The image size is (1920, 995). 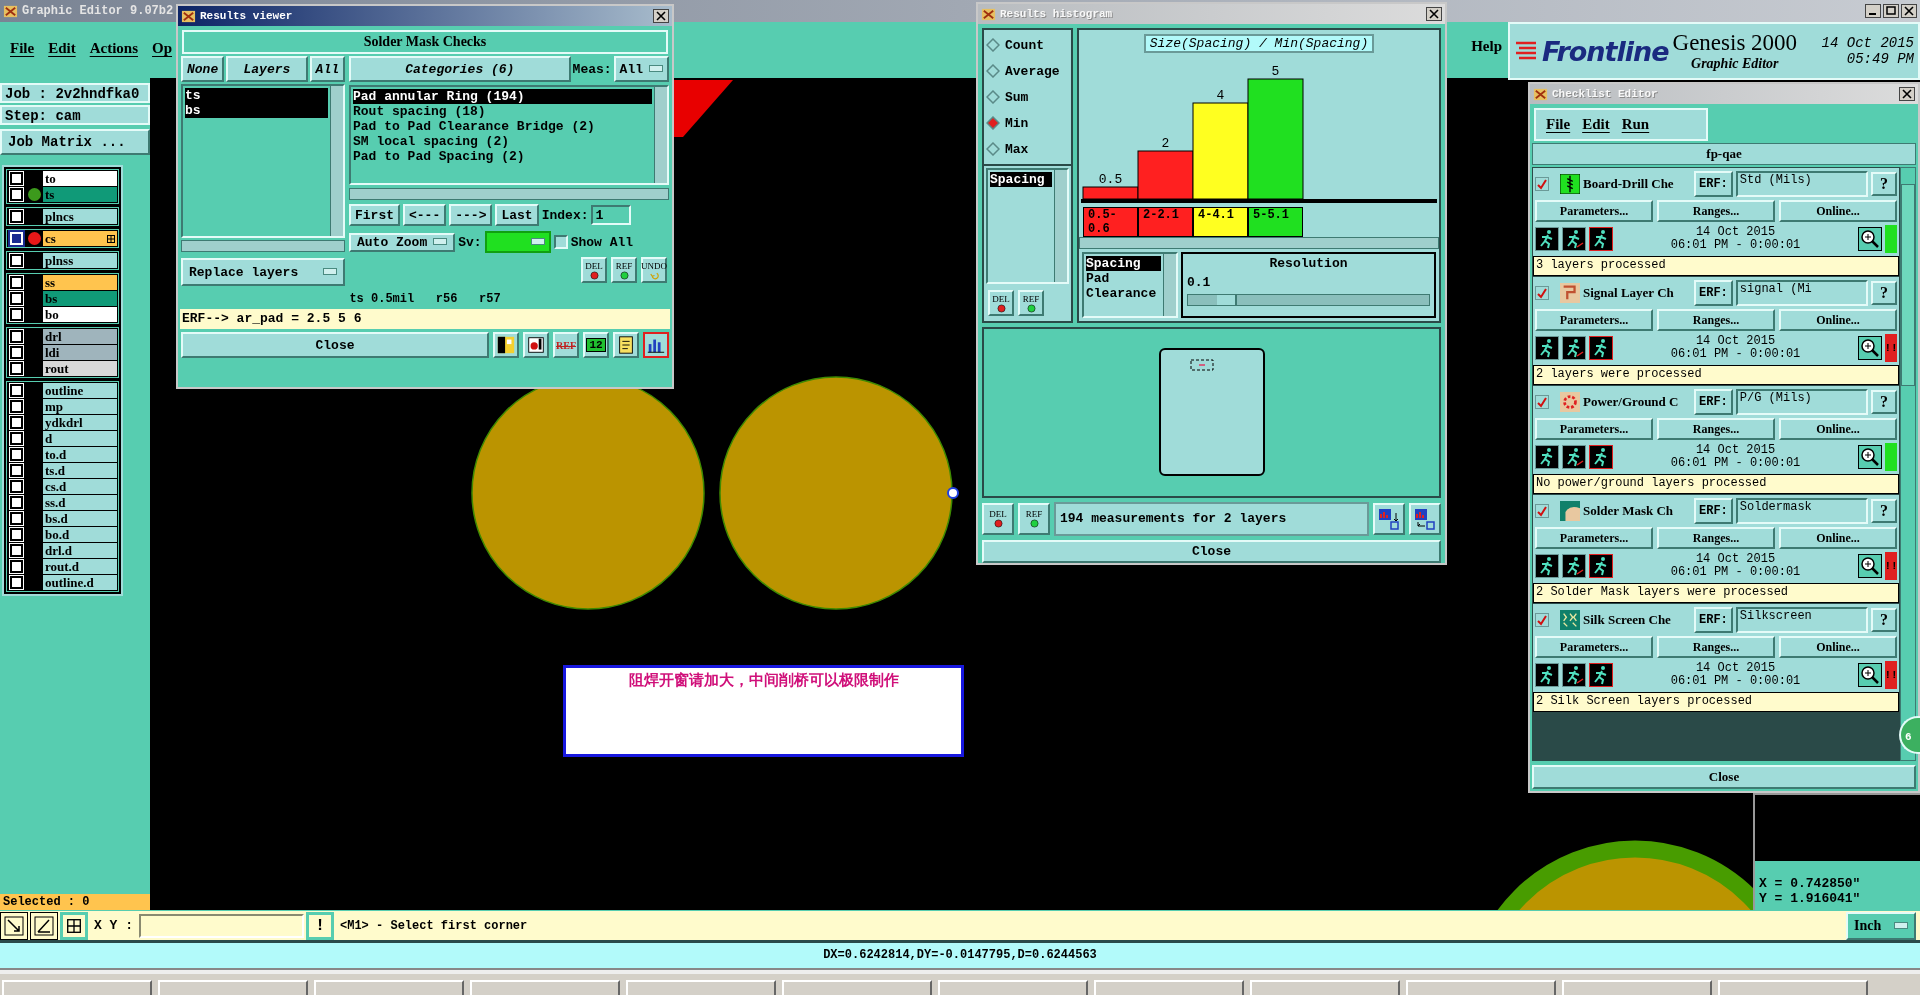 What do you see at coordinates (80, 352) in the screenshot?
I see `layer-field: ldi` at bounding box center [80, 352].